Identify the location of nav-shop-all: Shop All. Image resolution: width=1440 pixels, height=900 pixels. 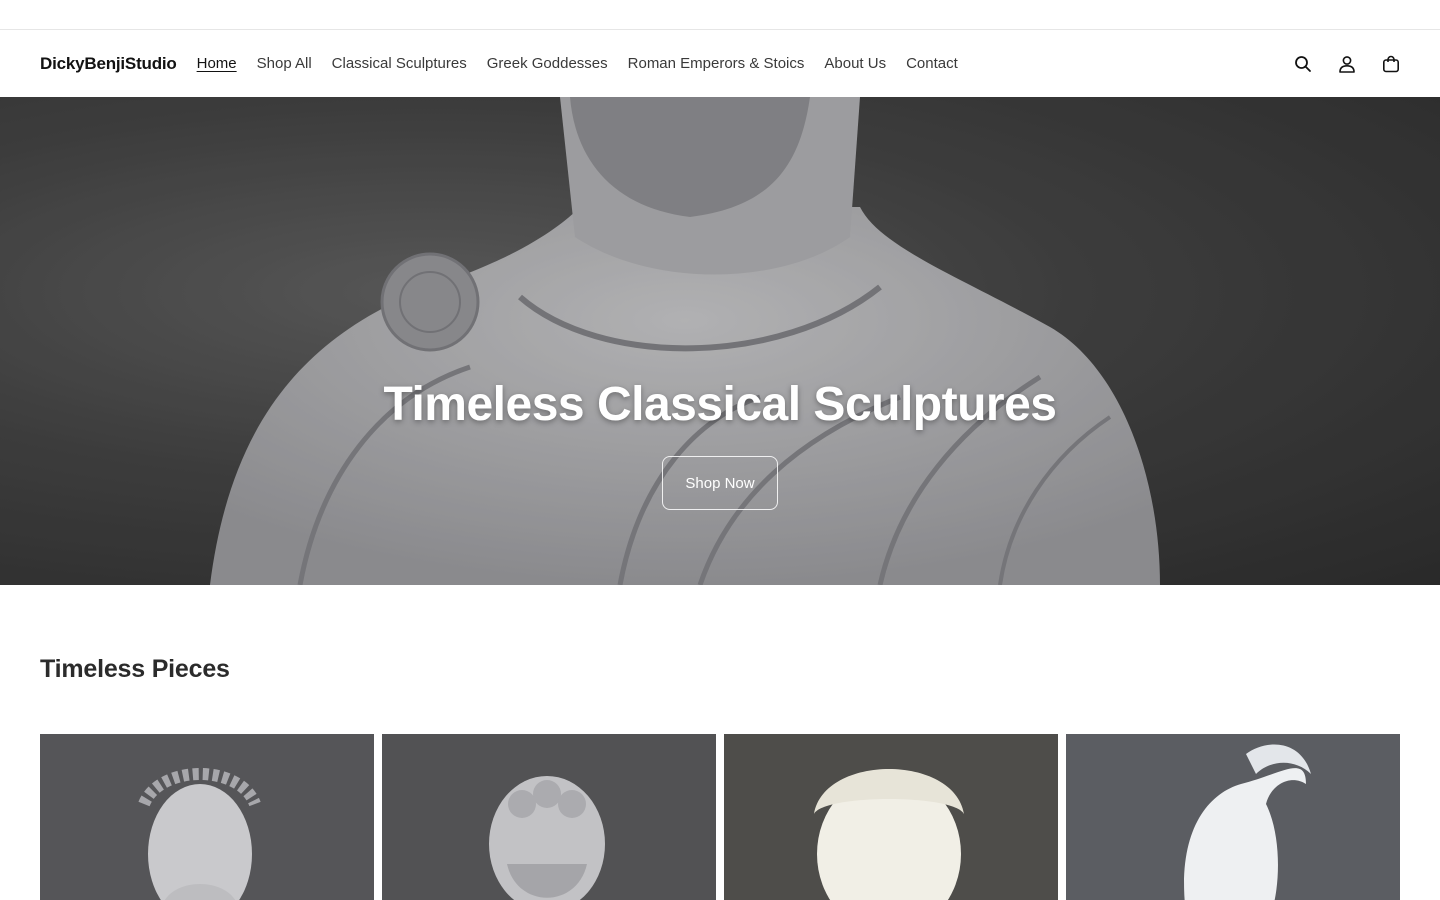
(284, 63).